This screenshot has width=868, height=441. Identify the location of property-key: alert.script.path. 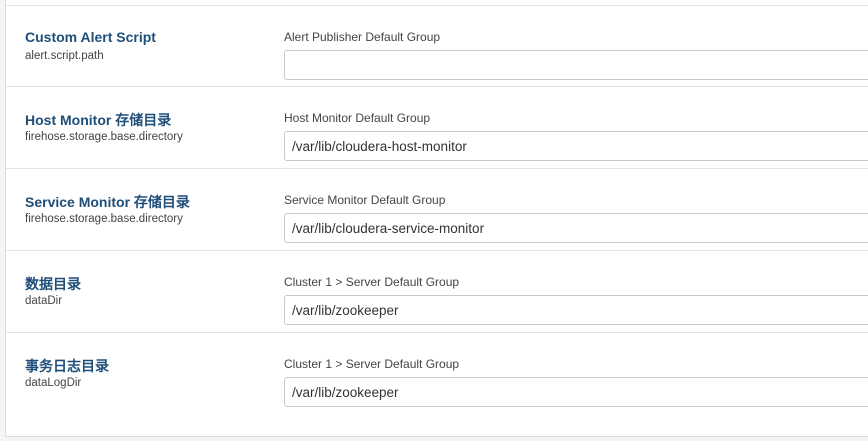
(64, 56).